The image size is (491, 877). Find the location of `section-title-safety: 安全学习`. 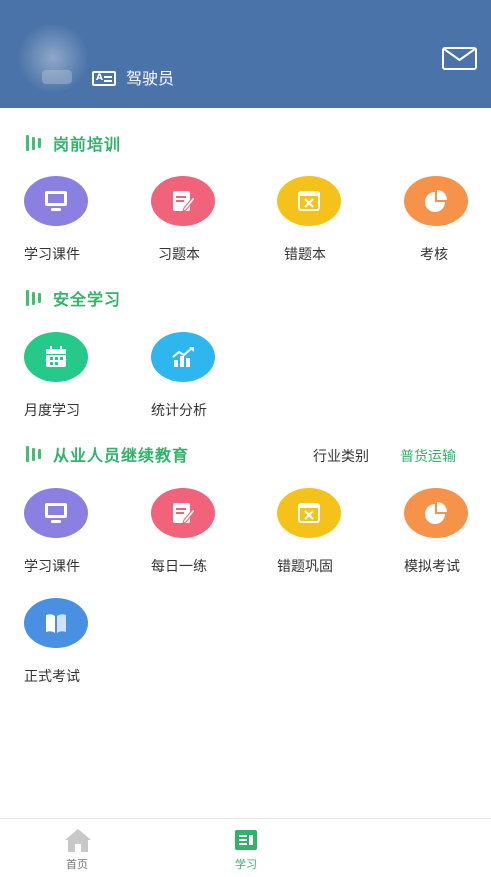

section-title-safety: 安全学习 is located at coordinates (73, 298).